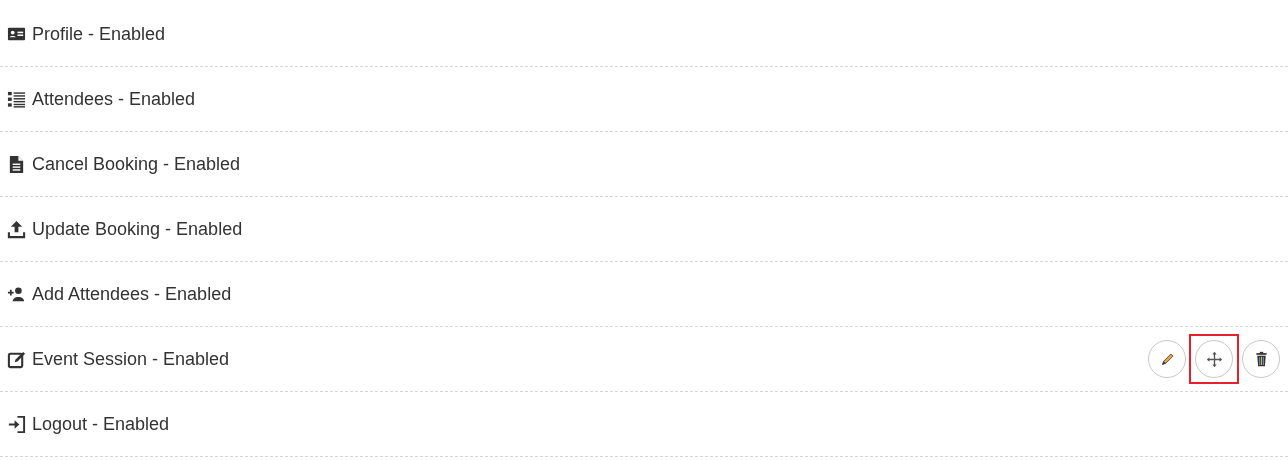 This screenshot has height=460, width=1288. Describe the element at coordinates (16, 229) in the screenshot. I see `upload-icon` at that location.